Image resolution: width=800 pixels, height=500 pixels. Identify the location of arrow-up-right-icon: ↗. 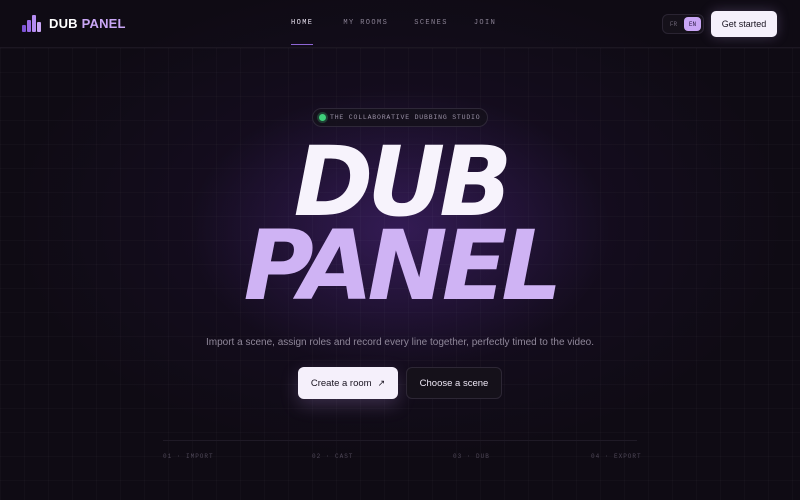
(381, 382).